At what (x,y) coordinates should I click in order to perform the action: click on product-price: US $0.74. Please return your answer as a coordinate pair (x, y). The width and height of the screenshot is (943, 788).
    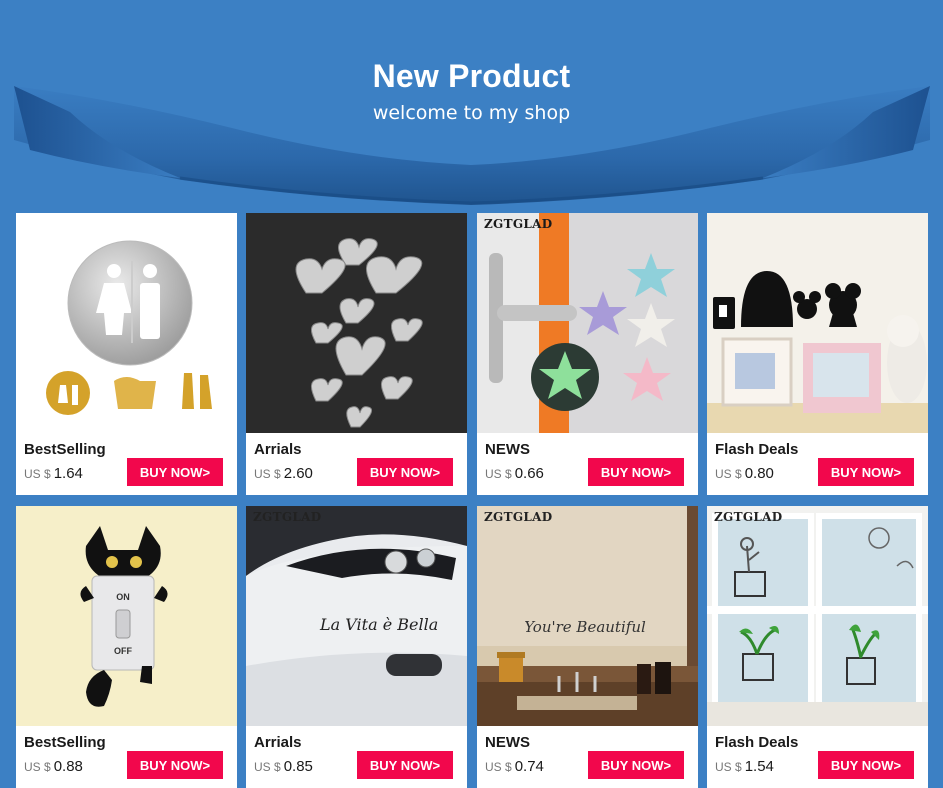
    Looking at the image, I should click on (514, 766).